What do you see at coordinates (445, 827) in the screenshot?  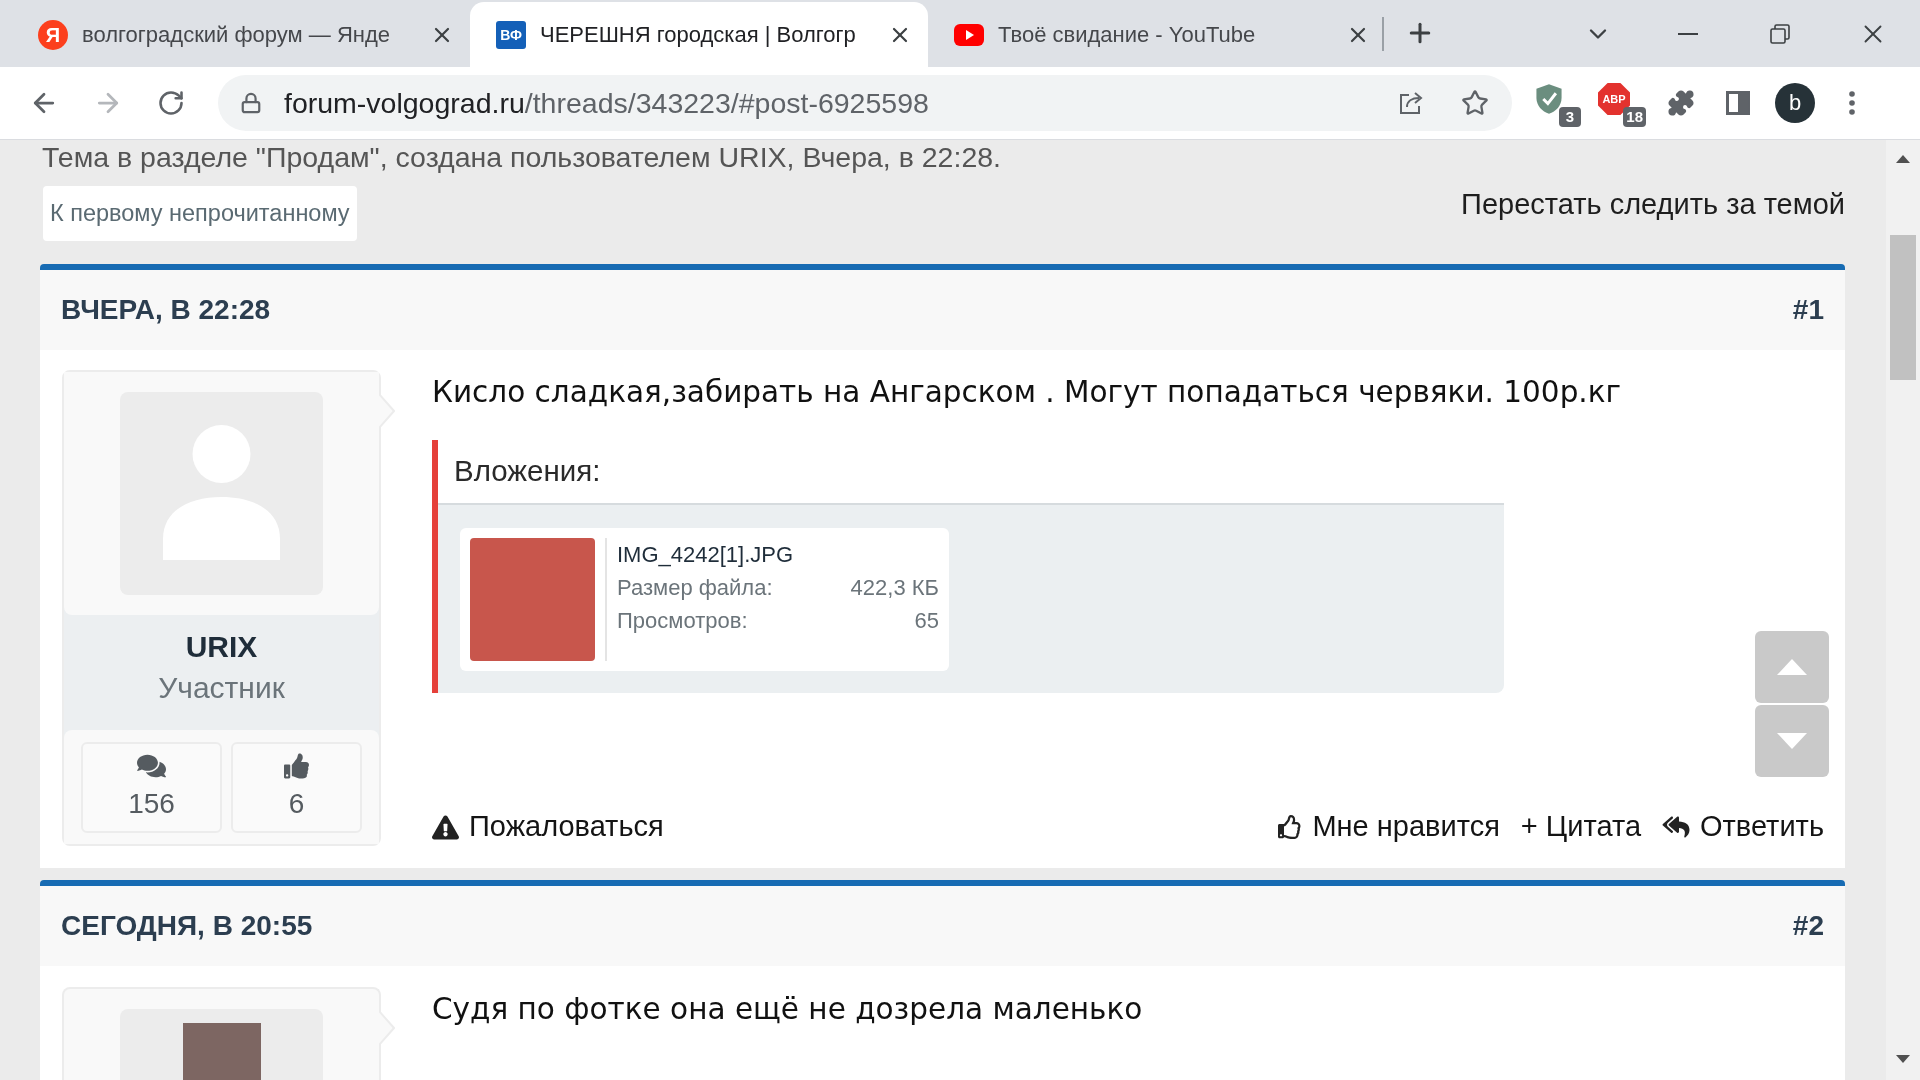 I see `warning-icon` at bounding box center [445, 827].